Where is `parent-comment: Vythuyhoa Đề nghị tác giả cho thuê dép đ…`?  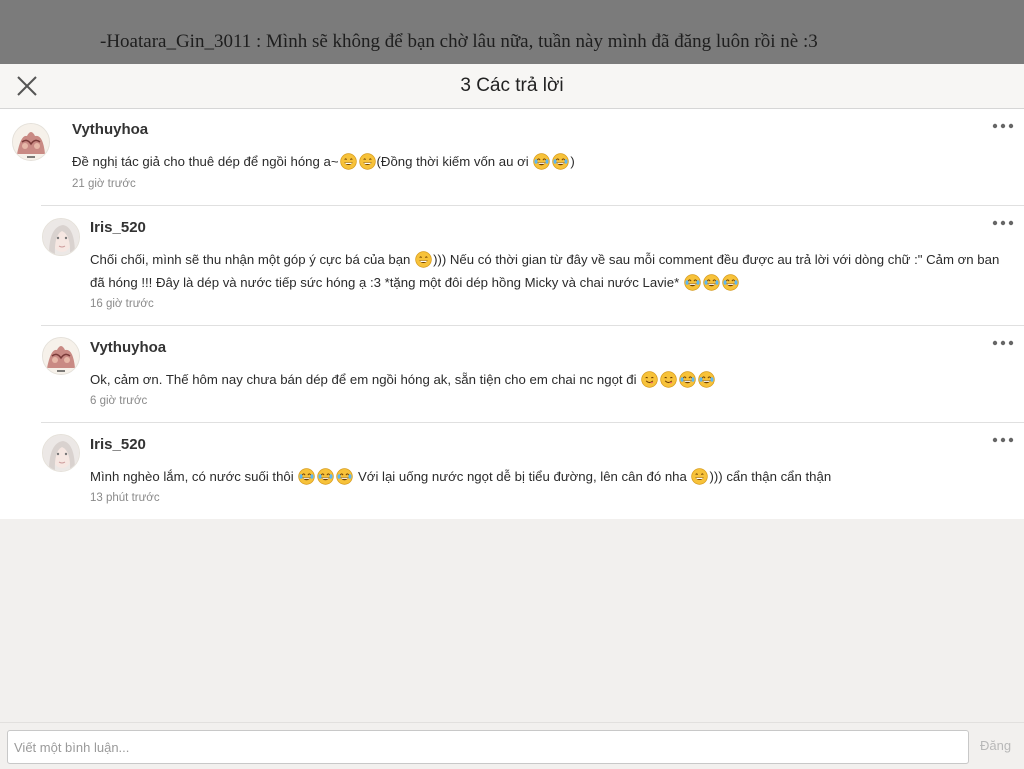
parent-comment: Vythuyhoa Đề nghị tác giả cho thuê dép đ… is located at coordinates (512, 157).